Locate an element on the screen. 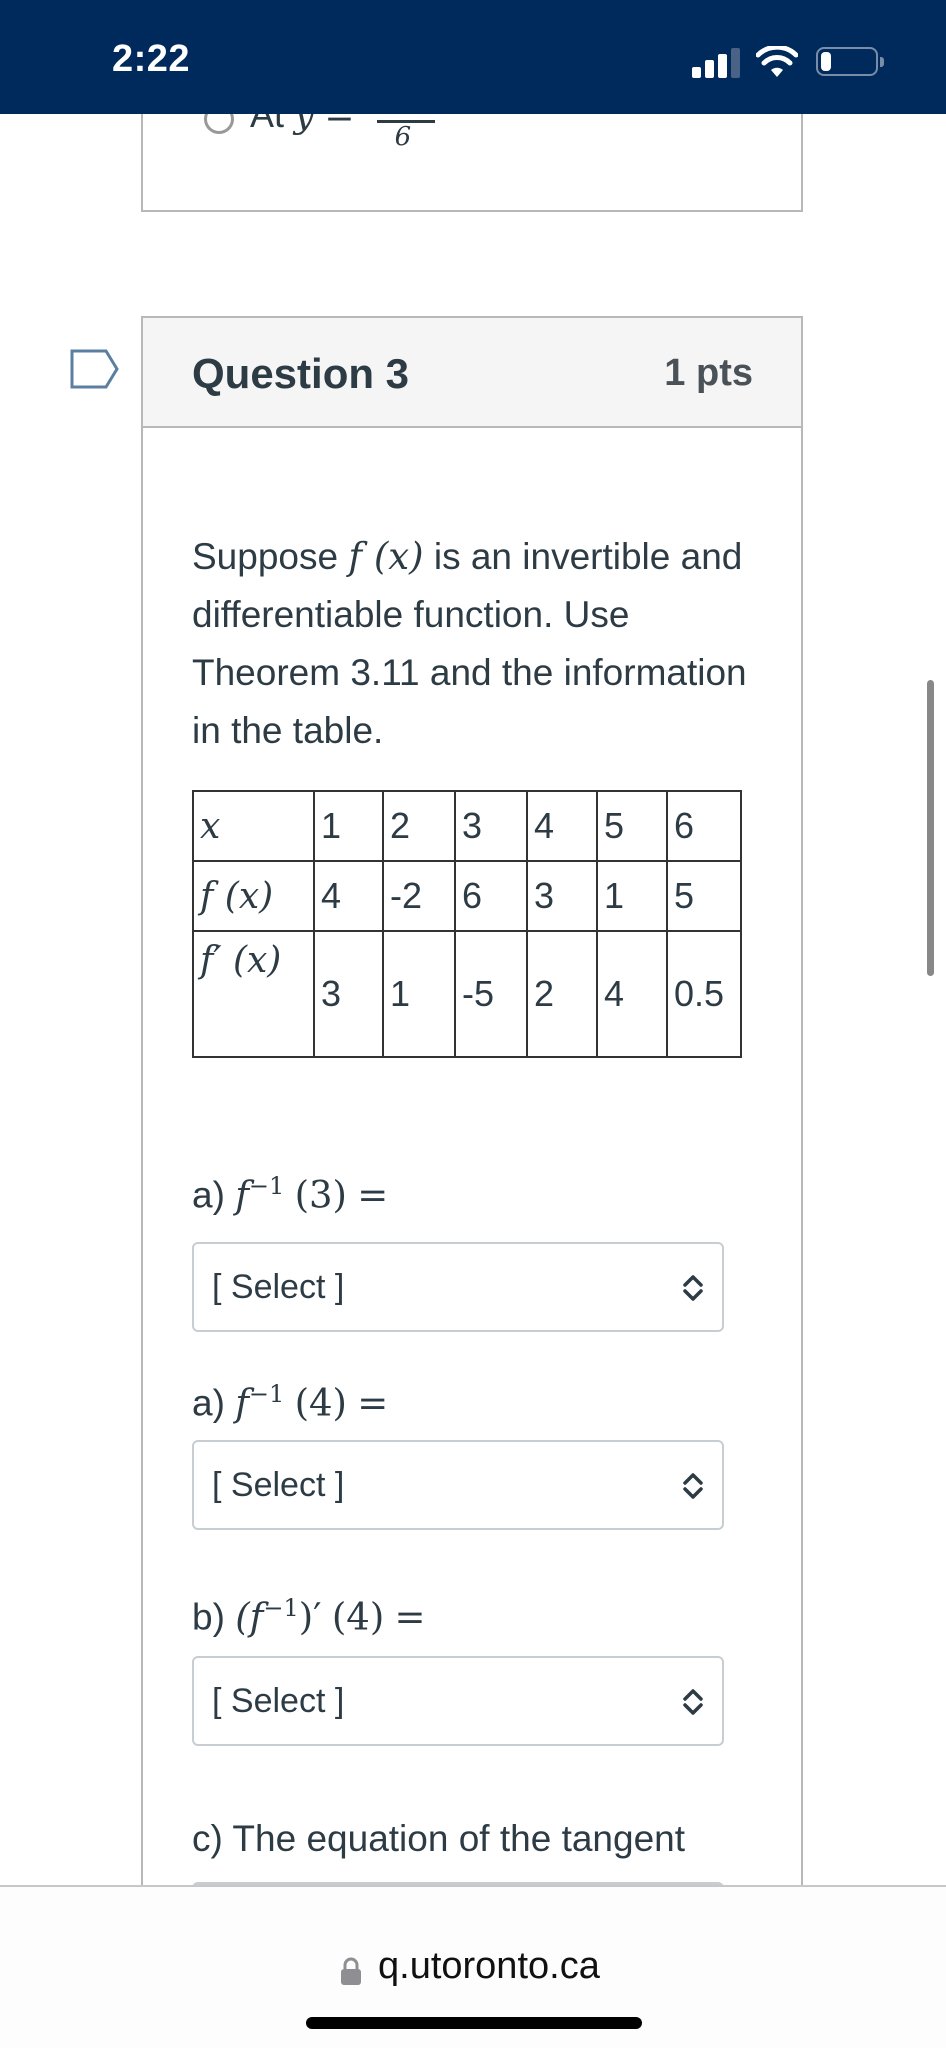 The width and height of the screenshot is (946, 2048). lock-icon is located at coordinates (351, 1971).